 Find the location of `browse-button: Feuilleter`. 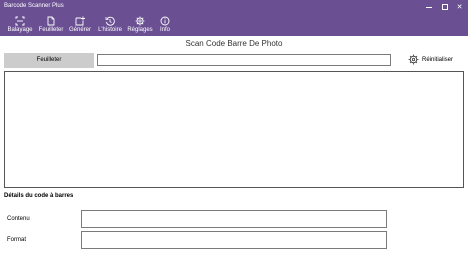

browse-button: Feuilleter is located at coordinates (49, 60).